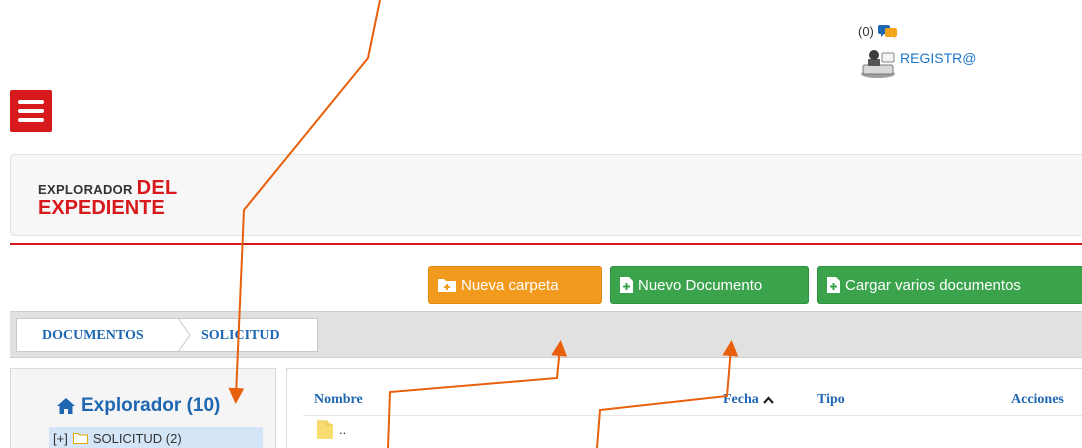  I want to click on title-divider, so click(546, 244).